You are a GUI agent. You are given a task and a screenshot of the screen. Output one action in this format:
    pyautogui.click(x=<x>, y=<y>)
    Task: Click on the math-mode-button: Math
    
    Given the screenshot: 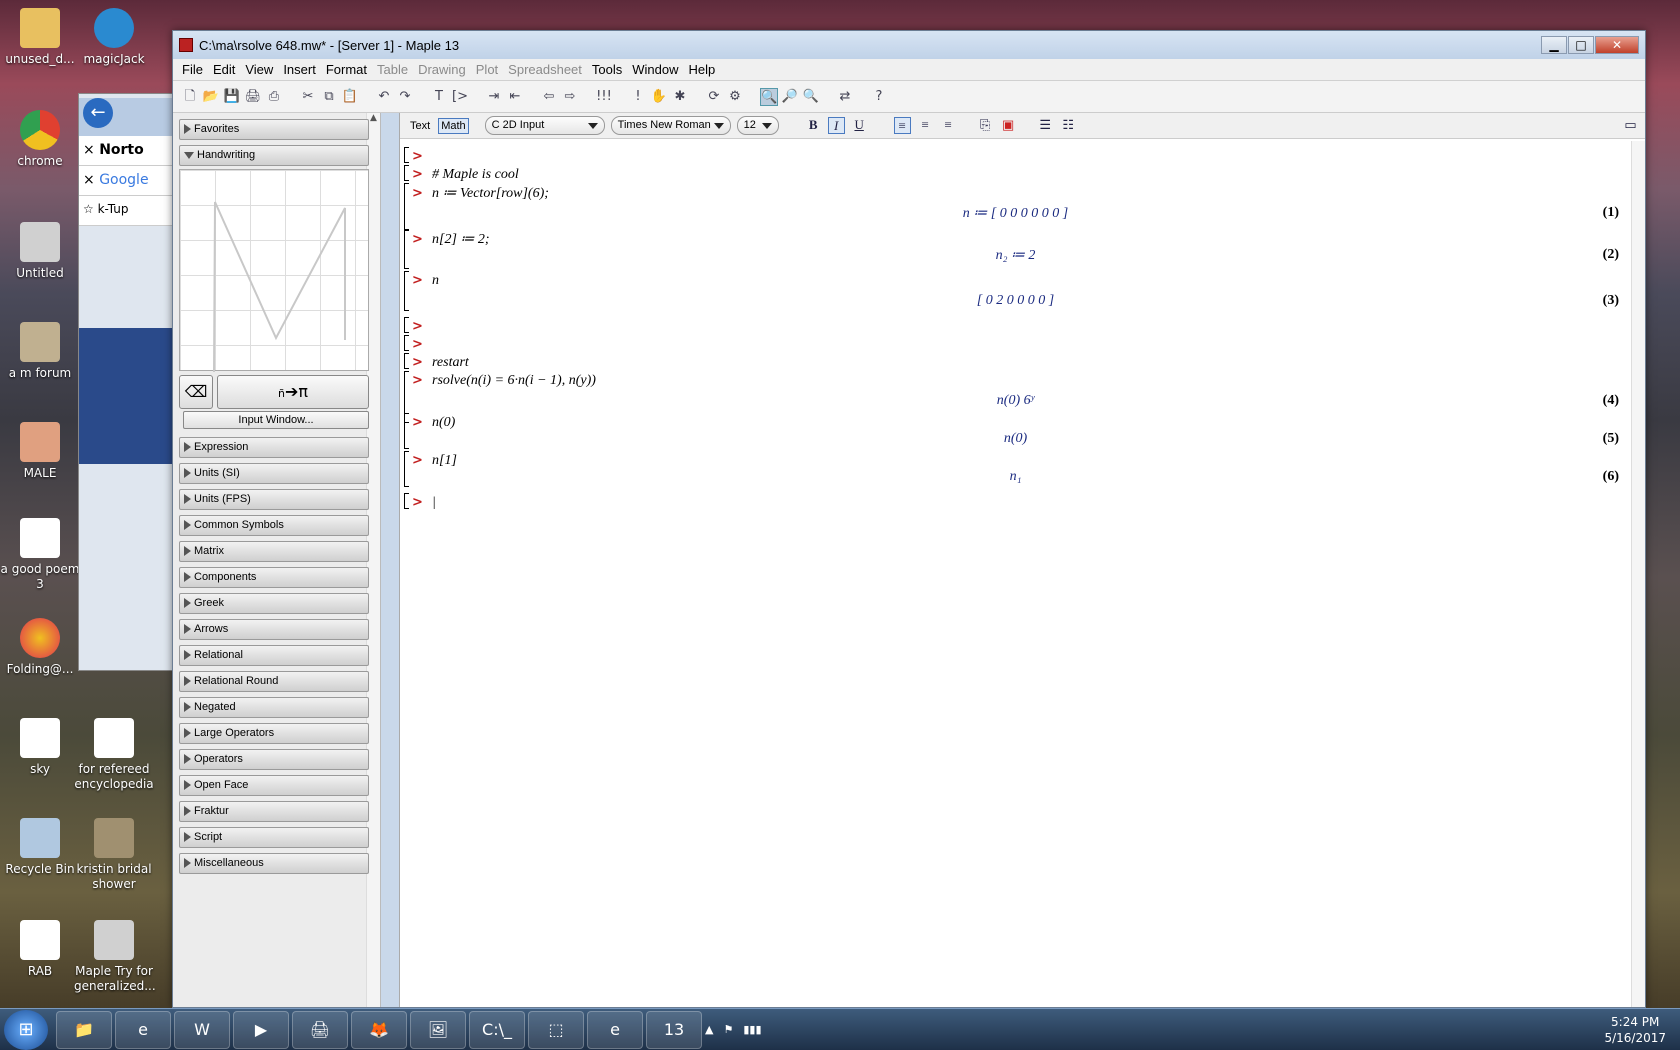 What is the action you would take?
    pyautogui.click(x=453, y=125)
    